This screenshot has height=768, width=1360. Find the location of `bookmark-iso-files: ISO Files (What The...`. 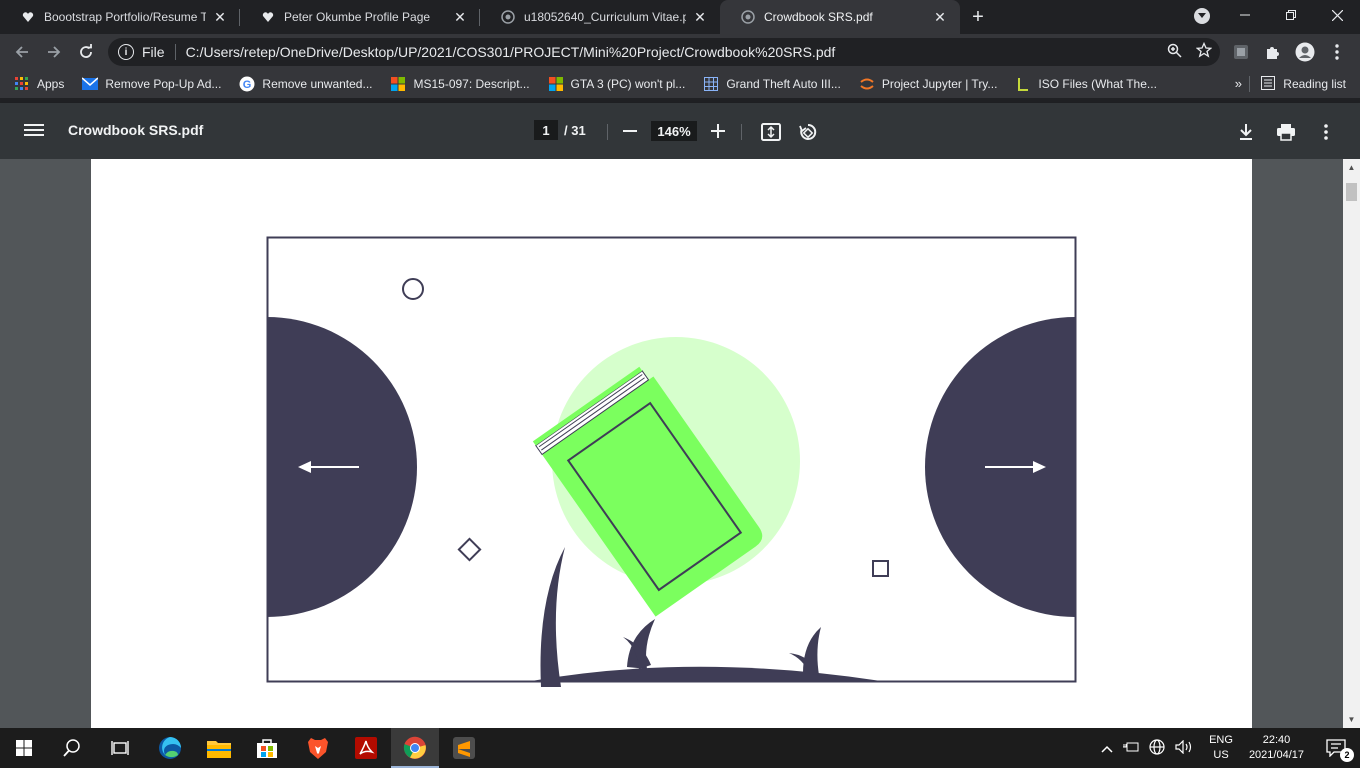

bookmark-iso-files: ISO Files (What The... is located at coordinates (1086, 84).